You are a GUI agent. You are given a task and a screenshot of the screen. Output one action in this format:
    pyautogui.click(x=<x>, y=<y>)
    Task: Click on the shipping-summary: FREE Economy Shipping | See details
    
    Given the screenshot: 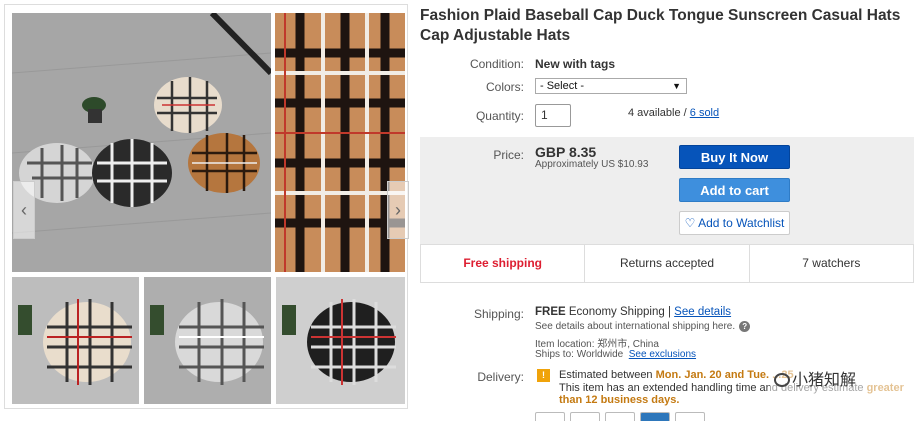 What is the action you would take?
    pyautogui.click(x=633, y=312)
    